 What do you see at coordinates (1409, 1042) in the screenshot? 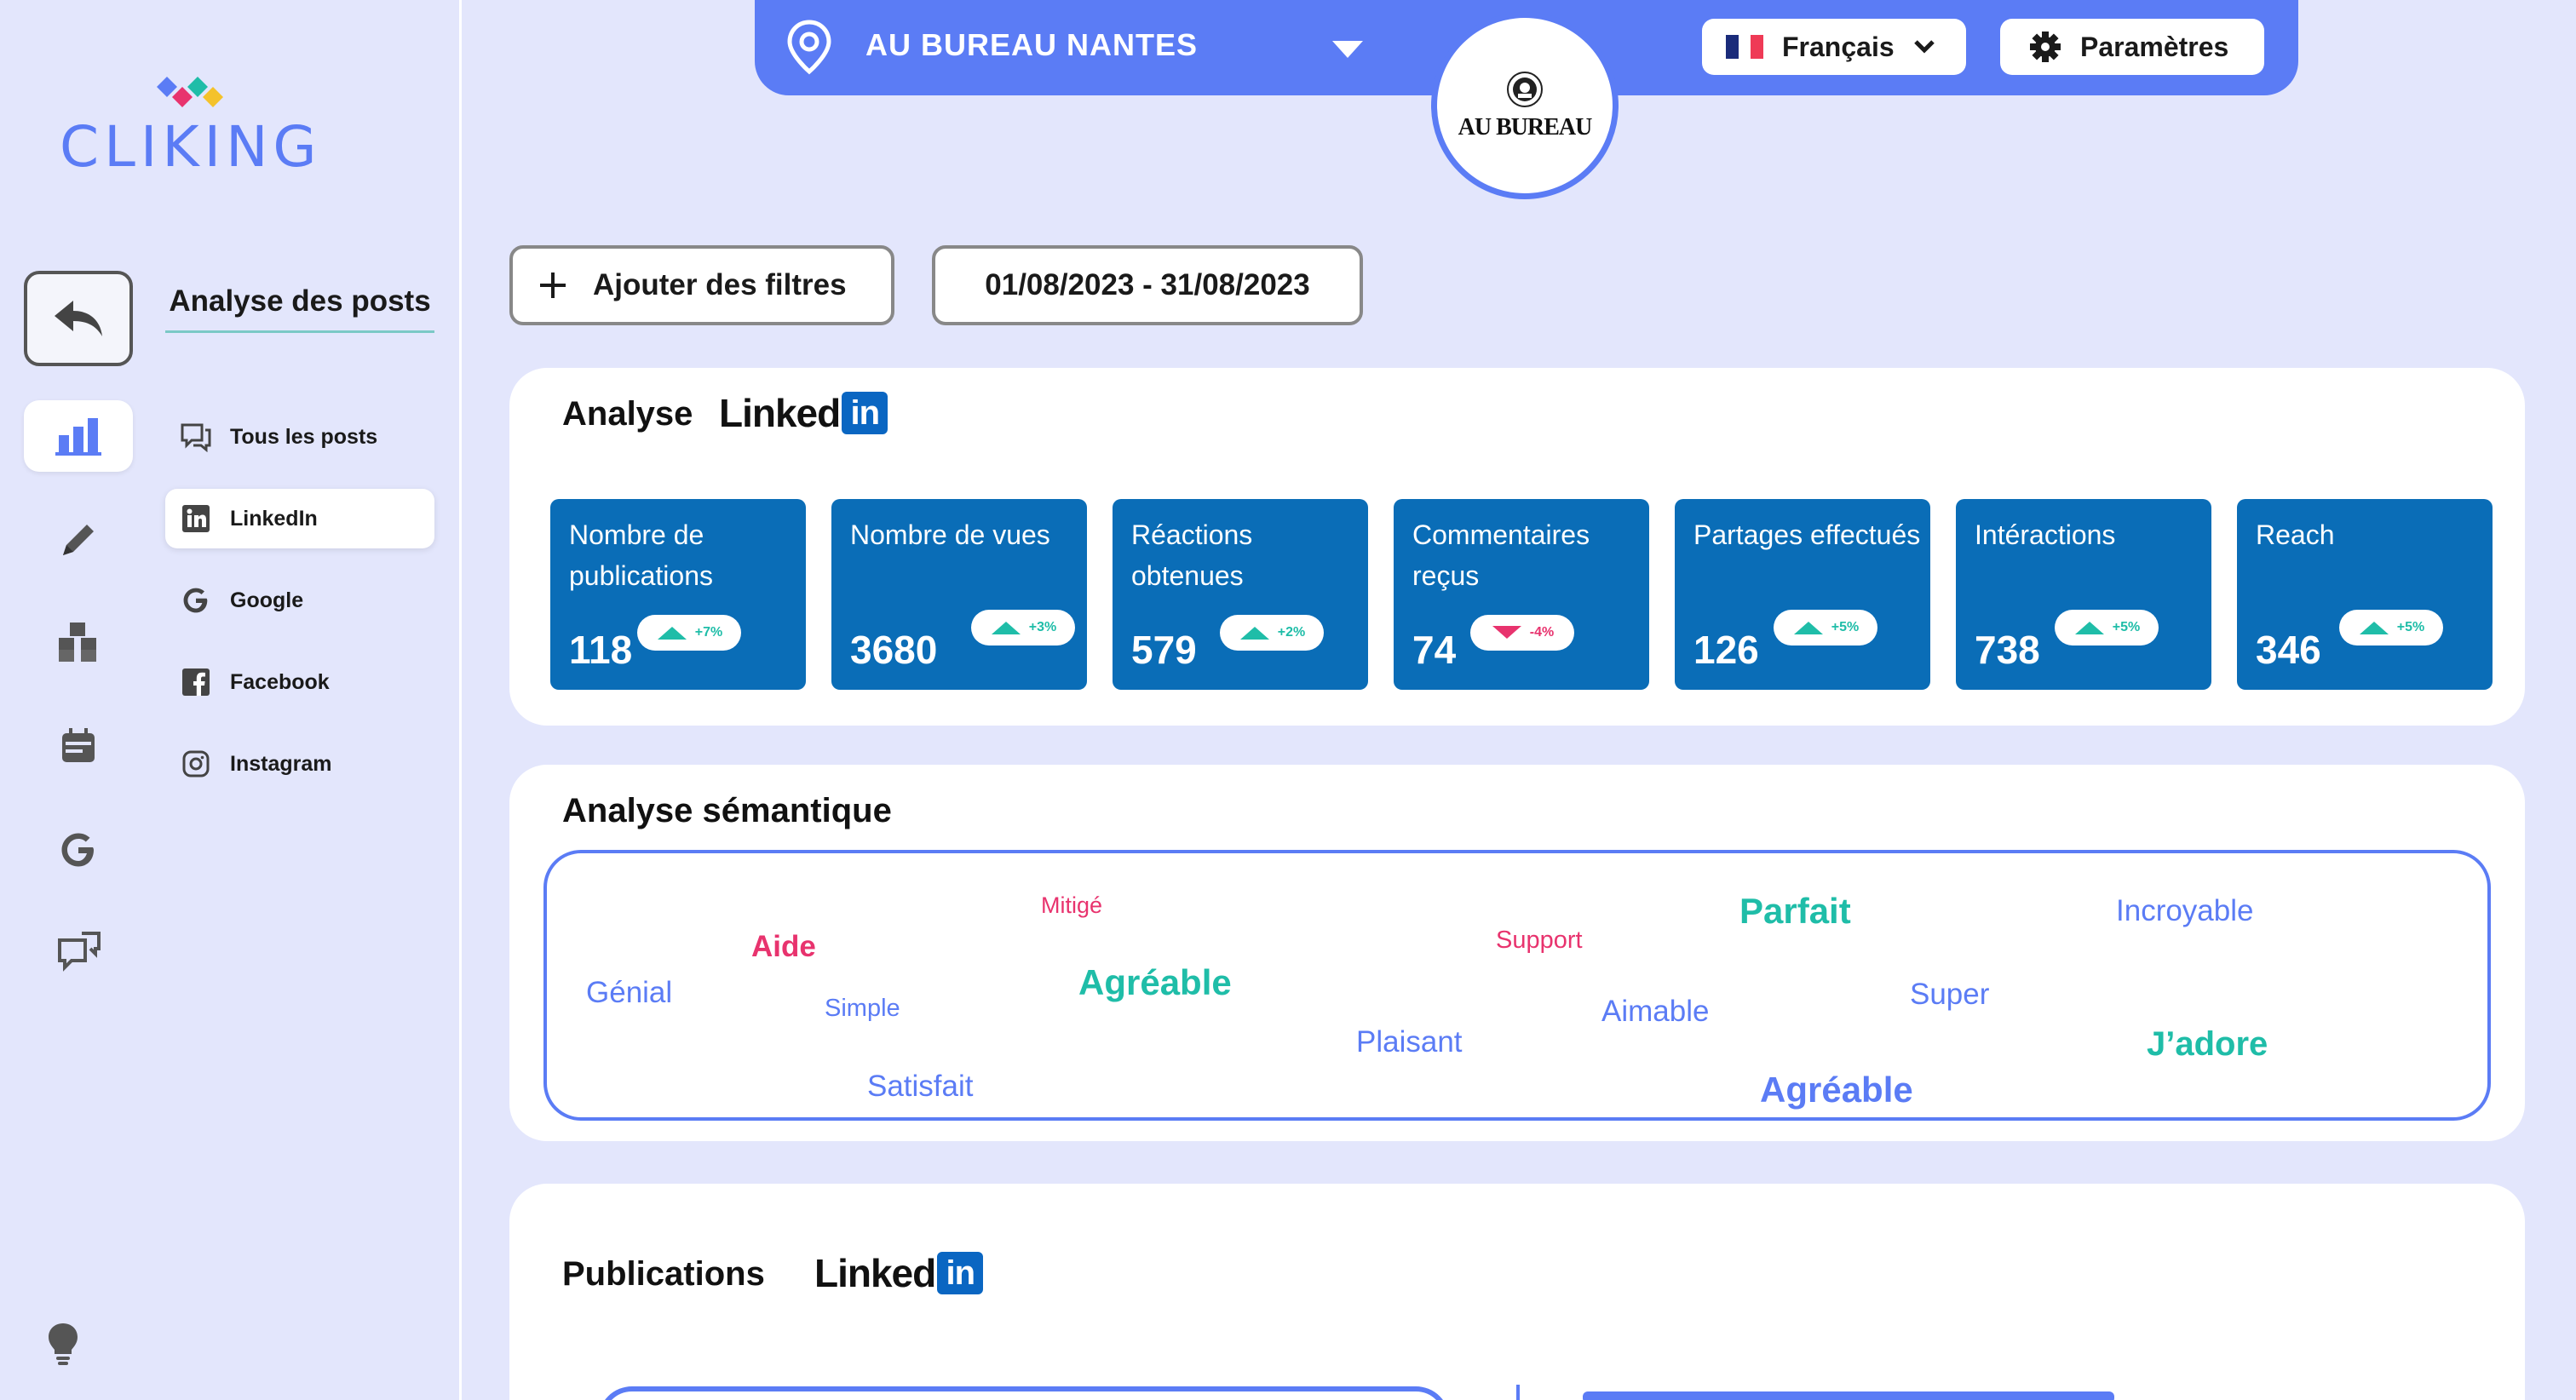
I see `word-cloud-word: Plaisant` at bounding box center [1409, 1042].